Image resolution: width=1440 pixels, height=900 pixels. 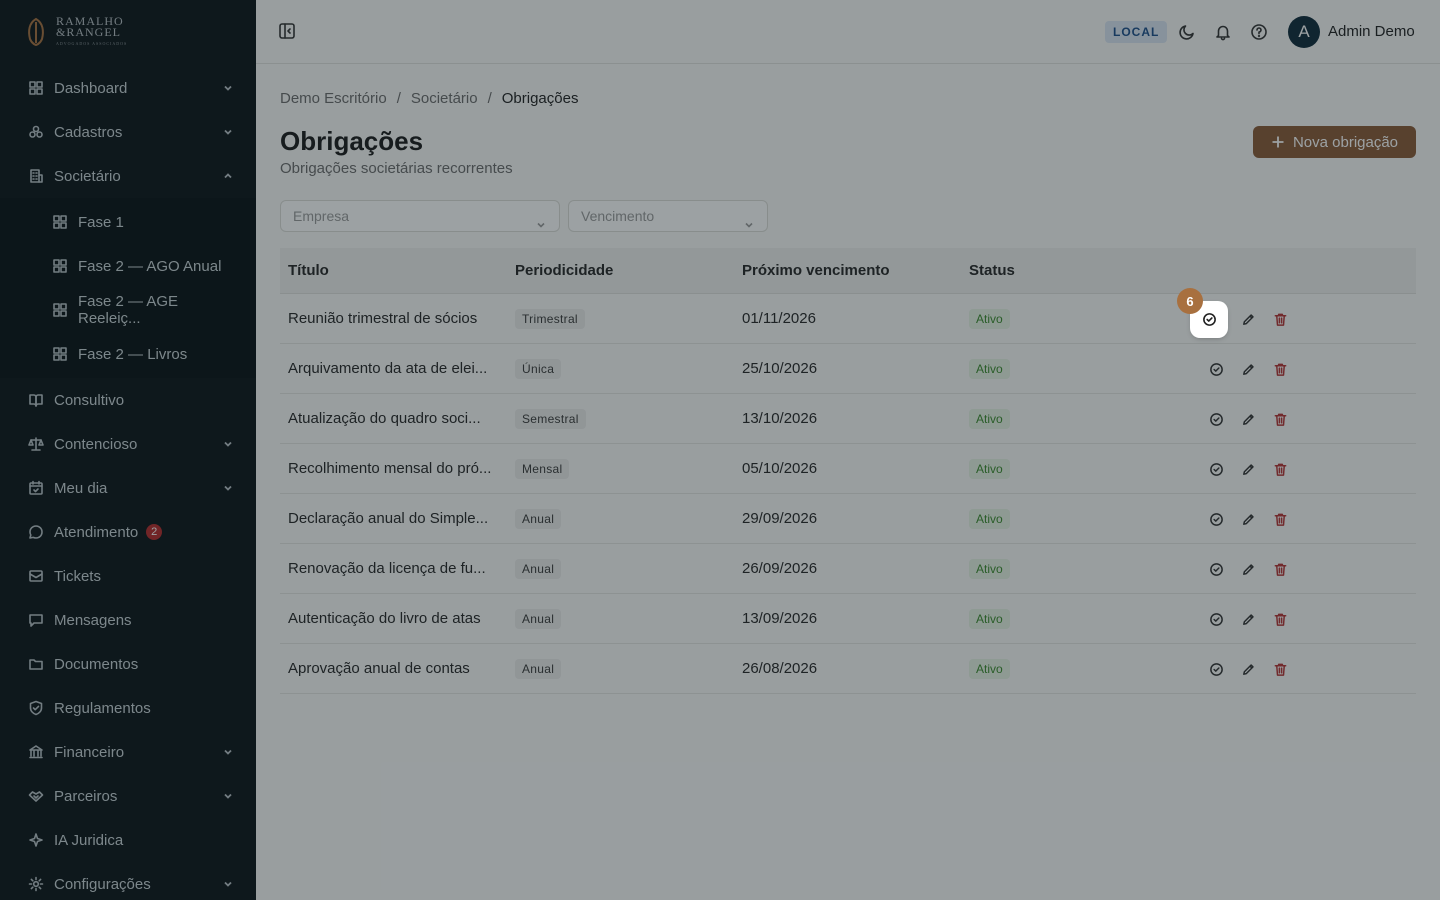 What do you see at coordinates (36, 884) in the screenshot?
I see `gear-icon` at bounding box center [36, 884].